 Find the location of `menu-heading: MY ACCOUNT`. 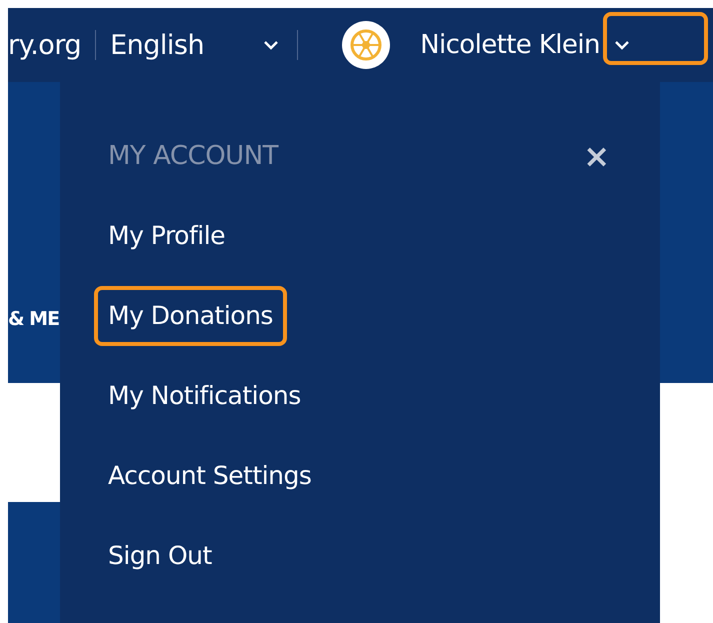

menu-heading: MY ACCOUNT is located at coordinates (193, 156).